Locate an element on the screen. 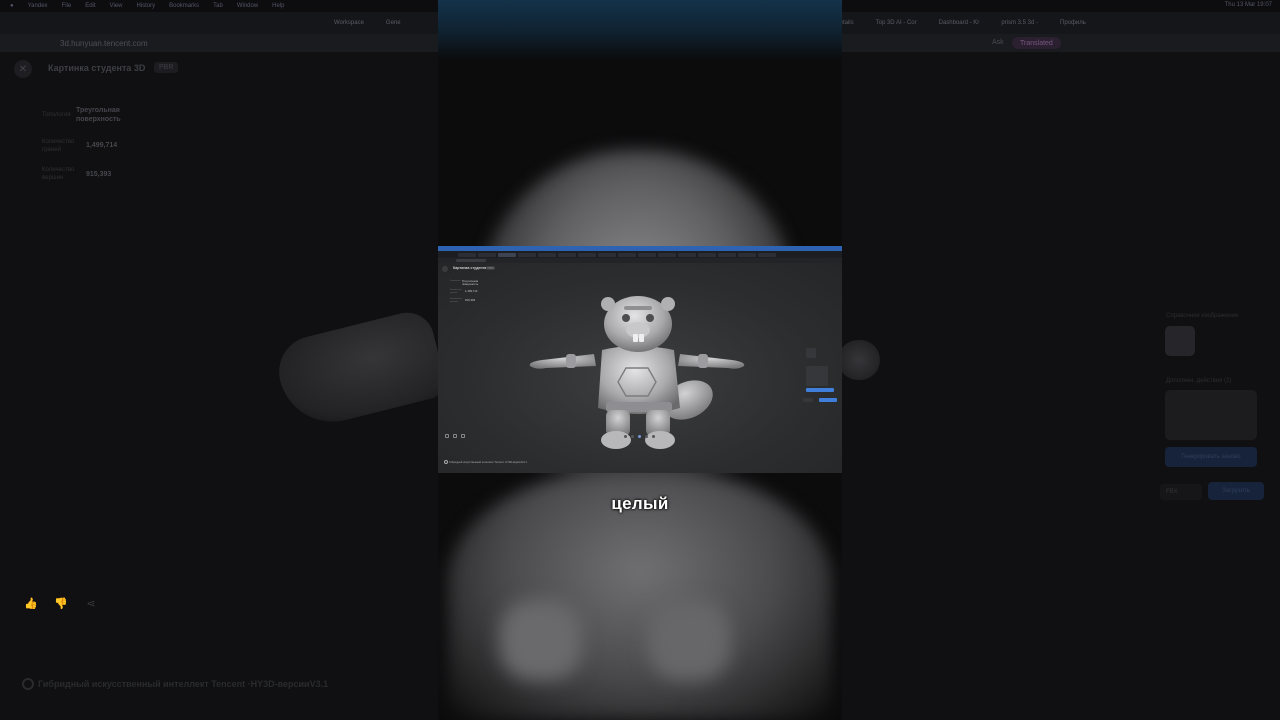 The image size is (1280, 720). stat-label: Количество вершин is located at coordinates (58, 174).